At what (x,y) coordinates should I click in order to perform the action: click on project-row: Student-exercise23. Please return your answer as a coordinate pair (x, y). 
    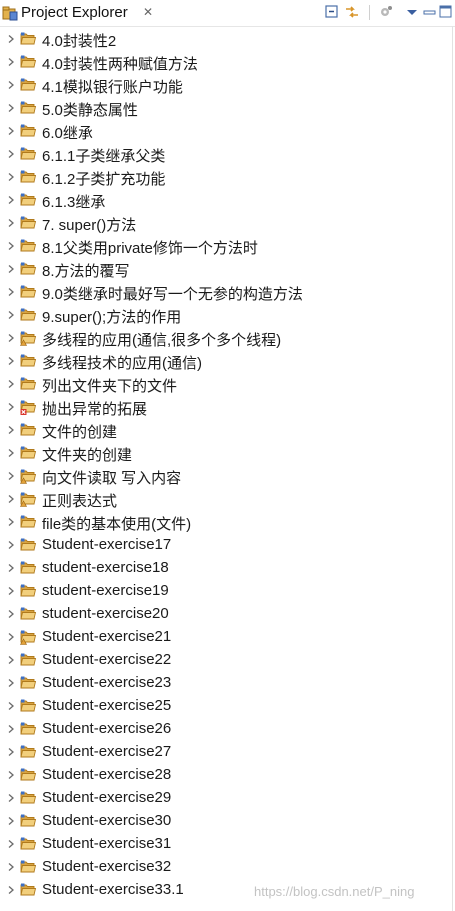
    Looking at the image, I should click on (226, 683).